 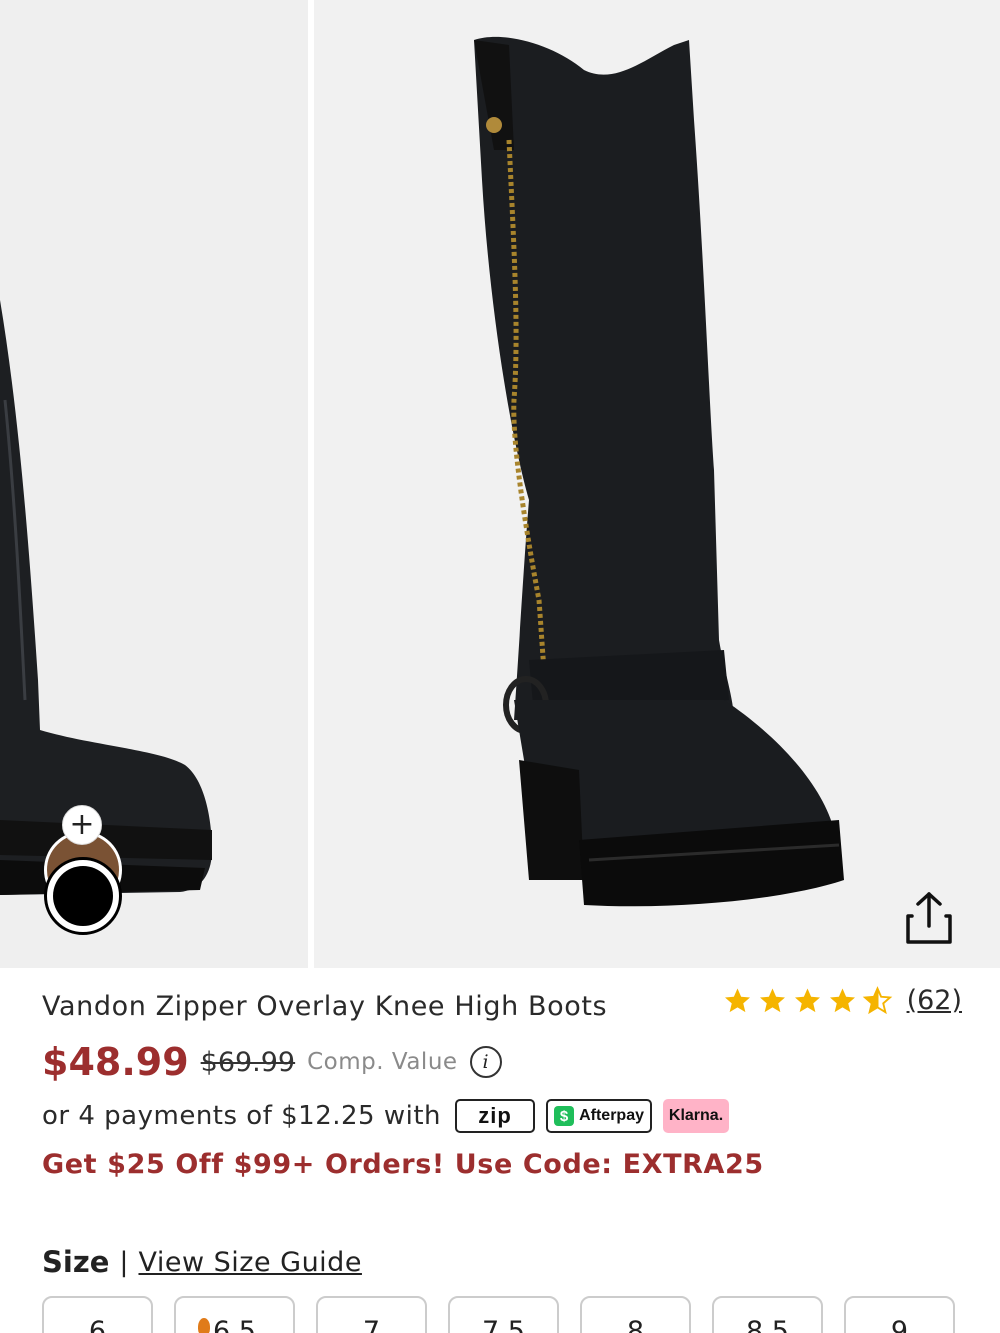 I want to click on size-option-label: 6.5, so click(x=234, y=1324).